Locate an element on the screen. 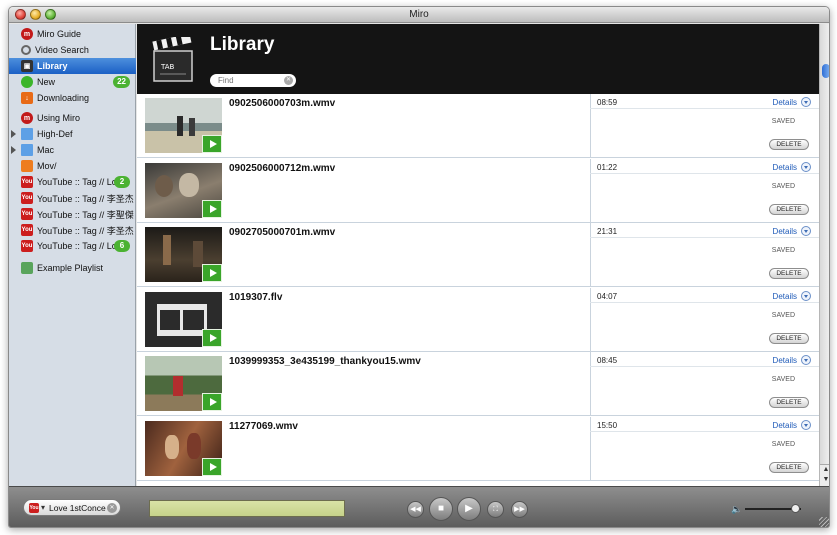 Image resolution: width=837 pixels, height=535 pixels. sidebar-item: m Miro Guide is located at coordinates (72, 34).